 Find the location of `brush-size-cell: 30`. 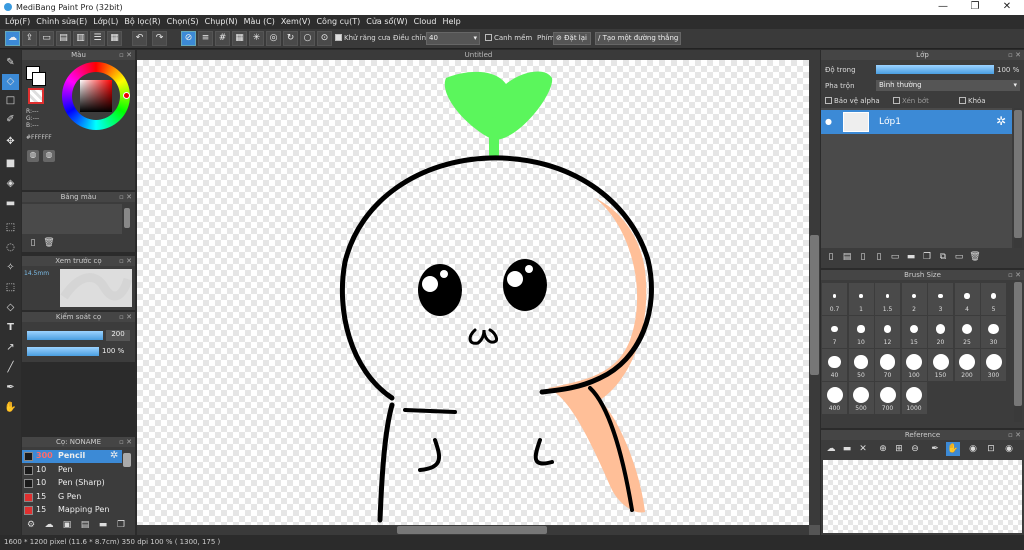

brush-size-cell: 30 is located at coordinates (993, 332).